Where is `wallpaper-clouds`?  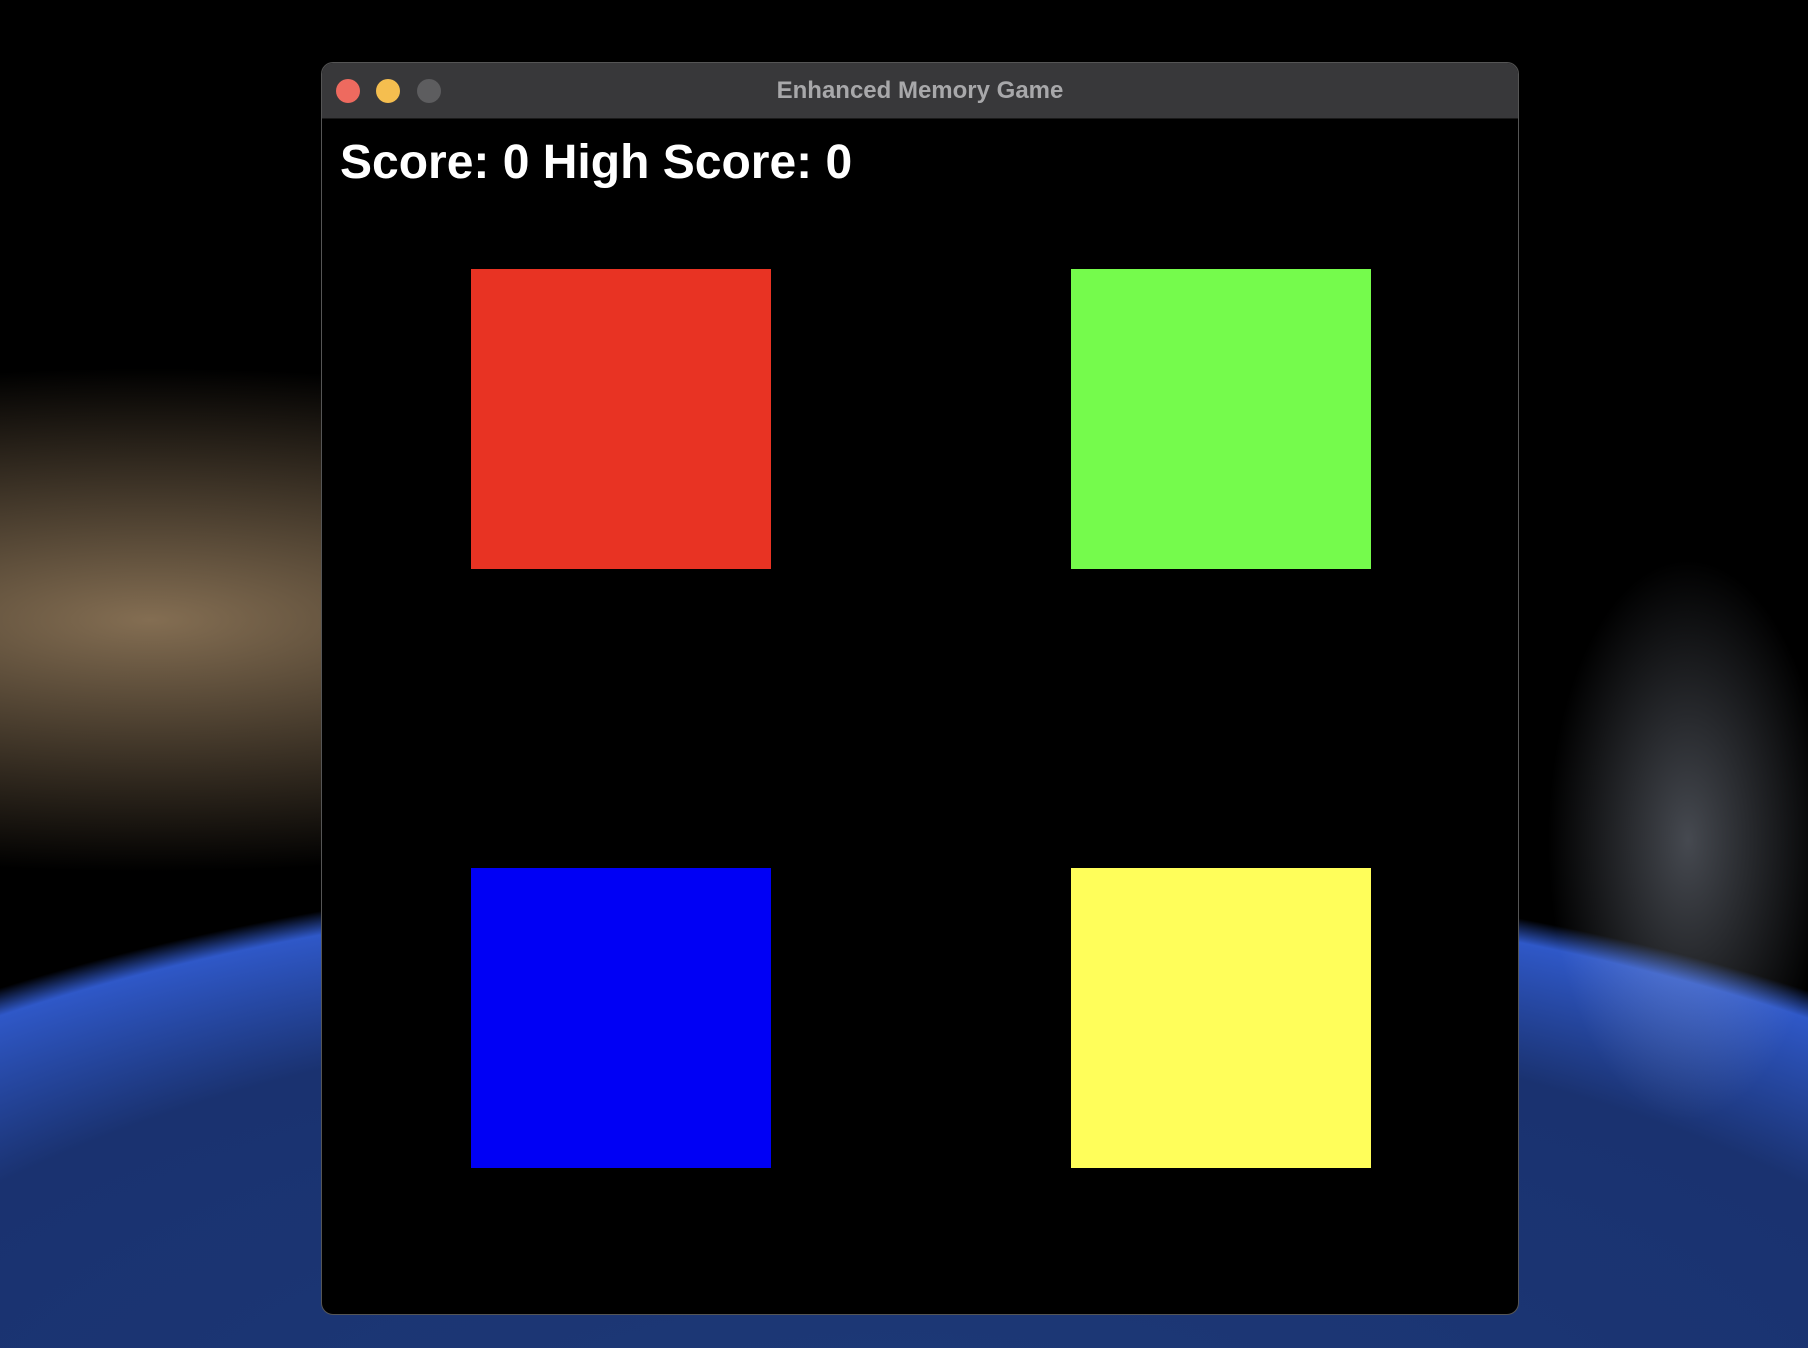
wallpaper-clouds is located at coordinates (1658, 890).